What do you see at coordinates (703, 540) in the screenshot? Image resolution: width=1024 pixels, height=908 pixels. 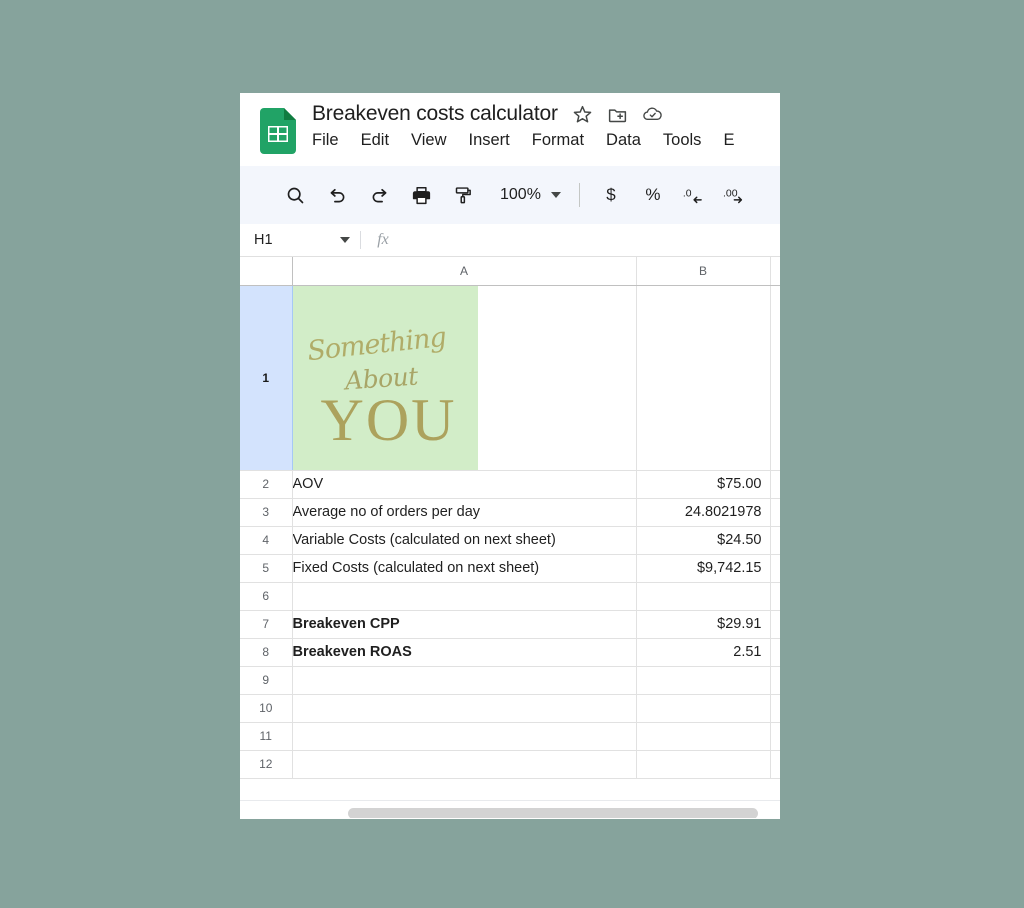 I see `cell-b4: $24.50` at bounding box center [703, 540].